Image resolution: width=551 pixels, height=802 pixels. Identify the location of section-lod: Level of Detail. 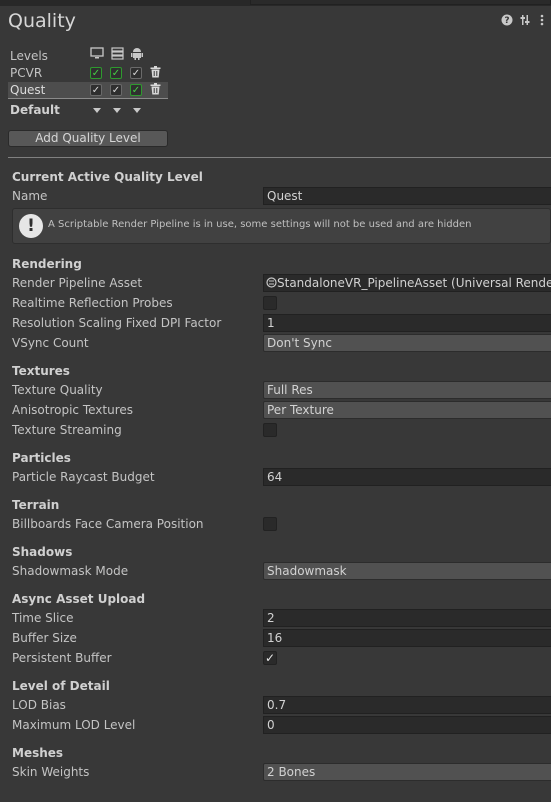
(61, 686).